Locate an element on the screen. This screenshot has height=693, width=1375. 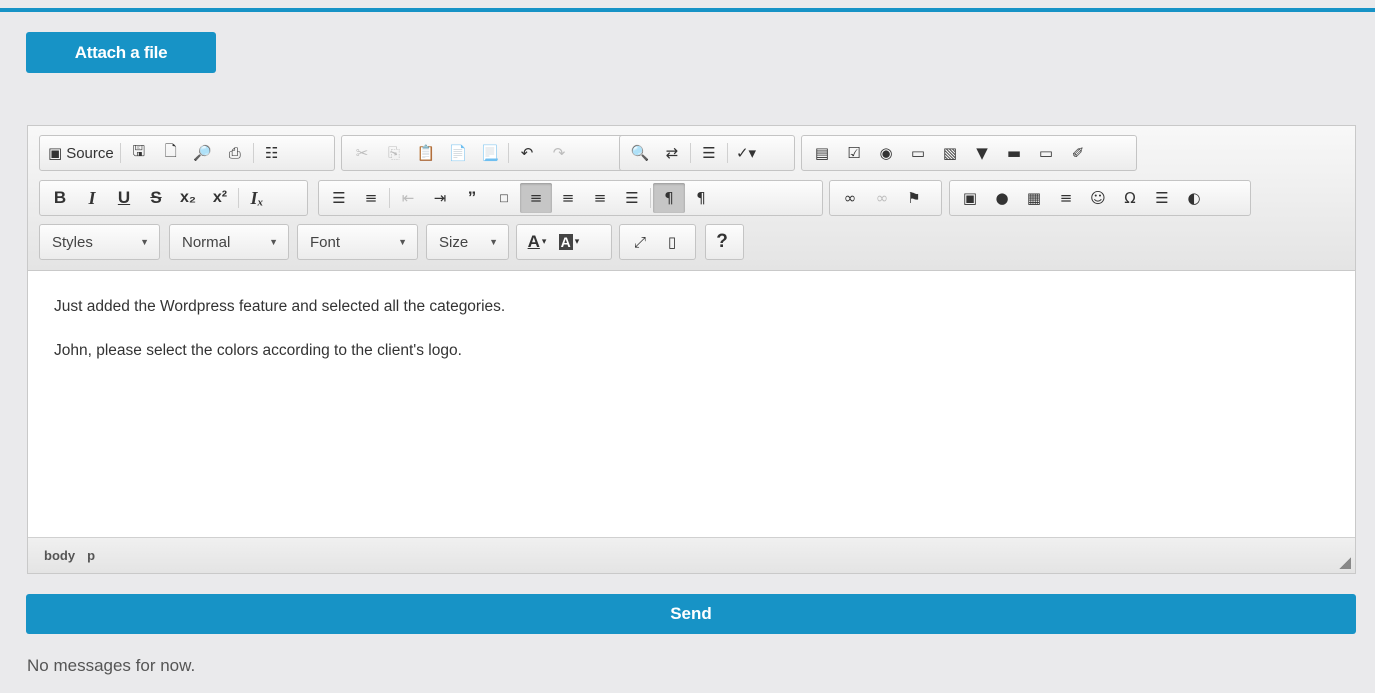
iframe-icon: ◐ is located at coordinates (1194, 198).